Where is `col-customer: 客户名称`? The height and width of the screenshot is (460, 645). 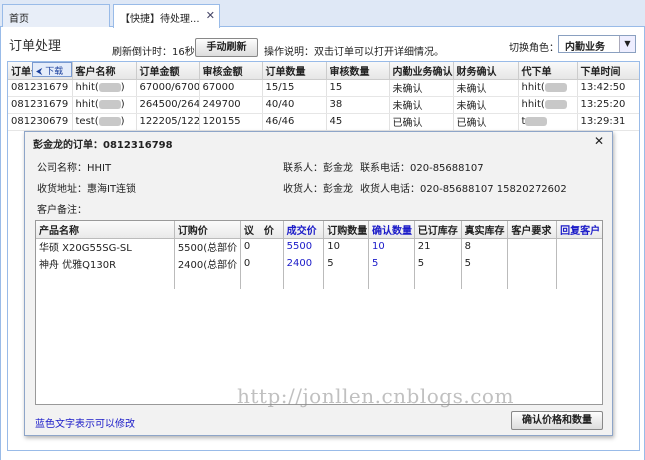
col-customer: 客户名称 is located at coordinates (104, 71).